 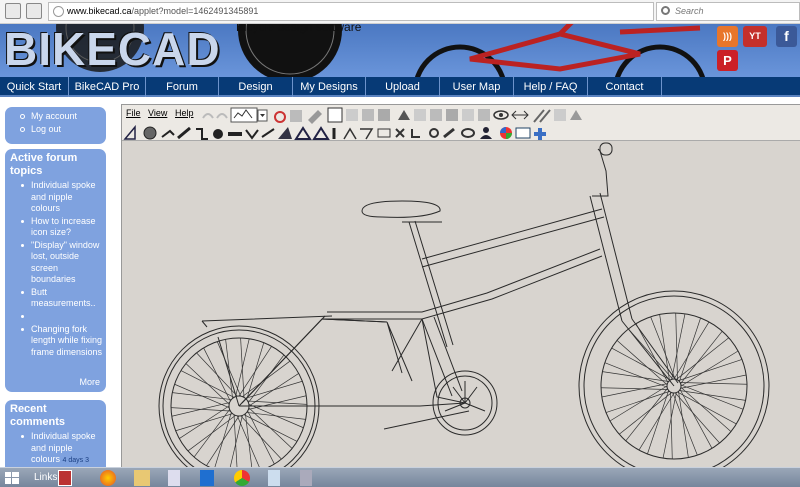 I want to click on os-taskbar: Links, so click(x=400, y=477).